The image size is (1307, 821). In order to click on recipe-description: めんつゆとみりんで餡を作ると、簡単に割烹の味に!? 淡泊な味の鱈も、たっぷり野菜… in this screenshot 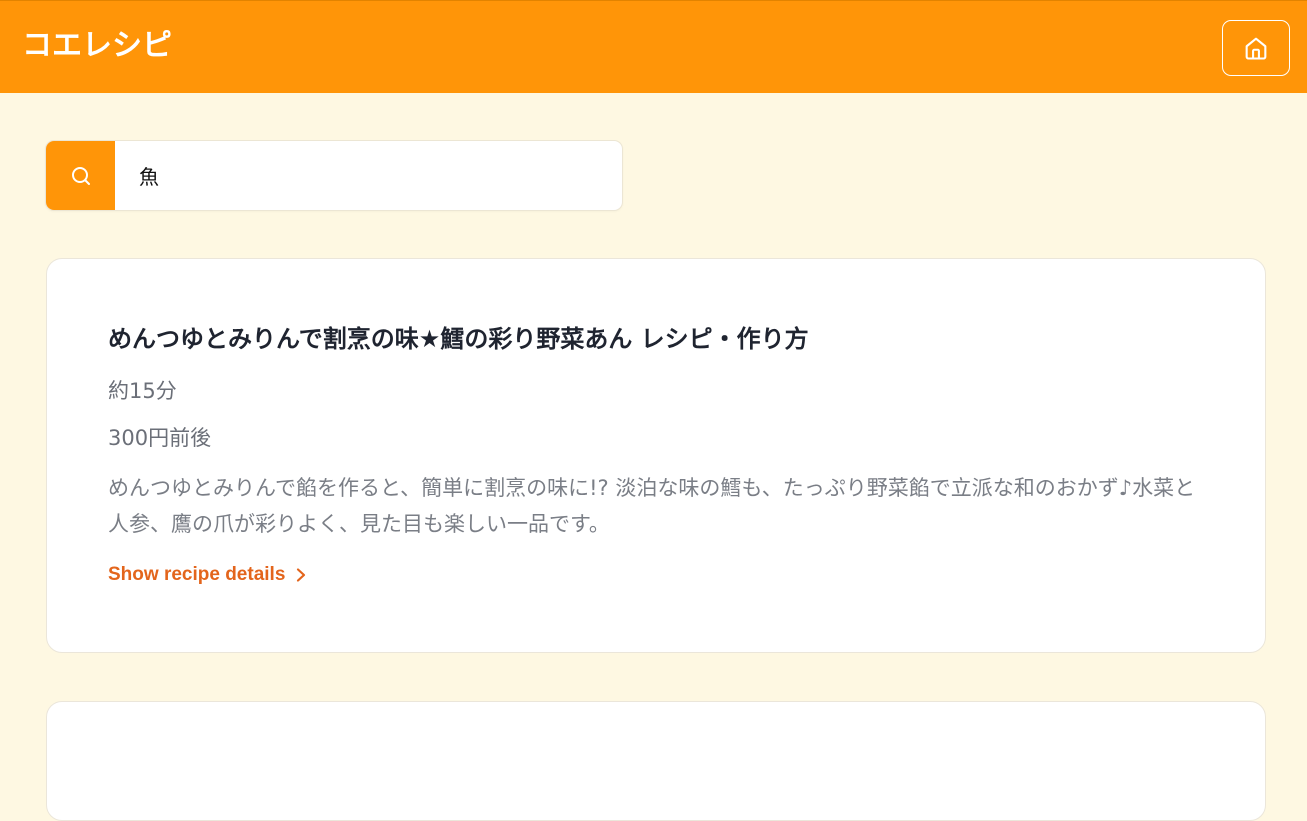, I will do `click(652, 506)`.